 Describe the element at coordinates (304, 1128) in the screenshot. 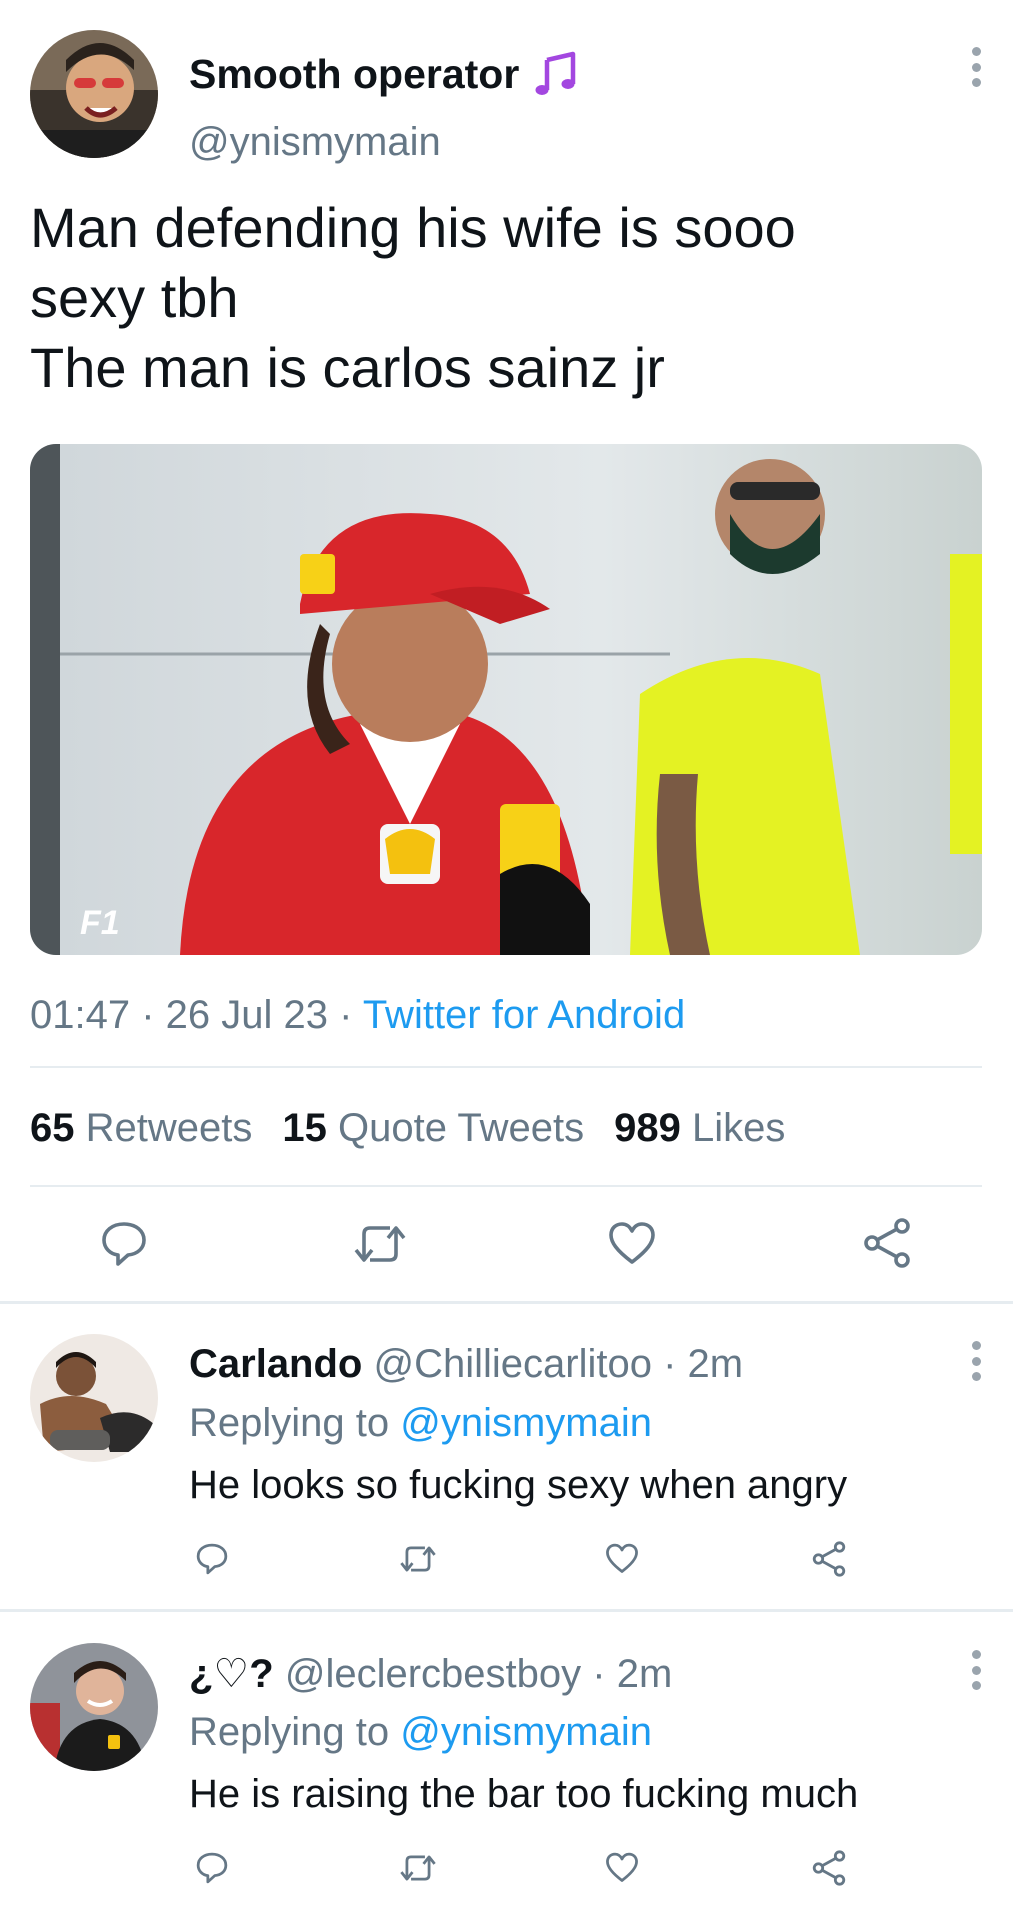

I see `quotes-count: 15` at that location.